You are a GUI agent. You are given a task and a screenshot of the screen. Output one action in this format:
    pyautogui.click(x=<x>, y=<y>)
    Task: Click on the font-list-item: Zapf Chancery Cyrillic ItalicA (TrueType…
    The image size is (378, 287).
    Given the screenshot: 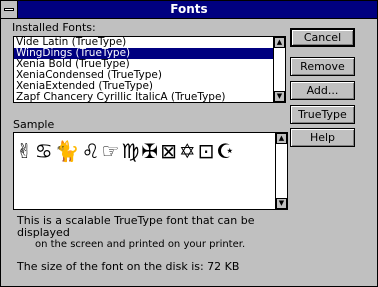 What is the action you would take?
    pyautogui.click(x=144, y=97)
    